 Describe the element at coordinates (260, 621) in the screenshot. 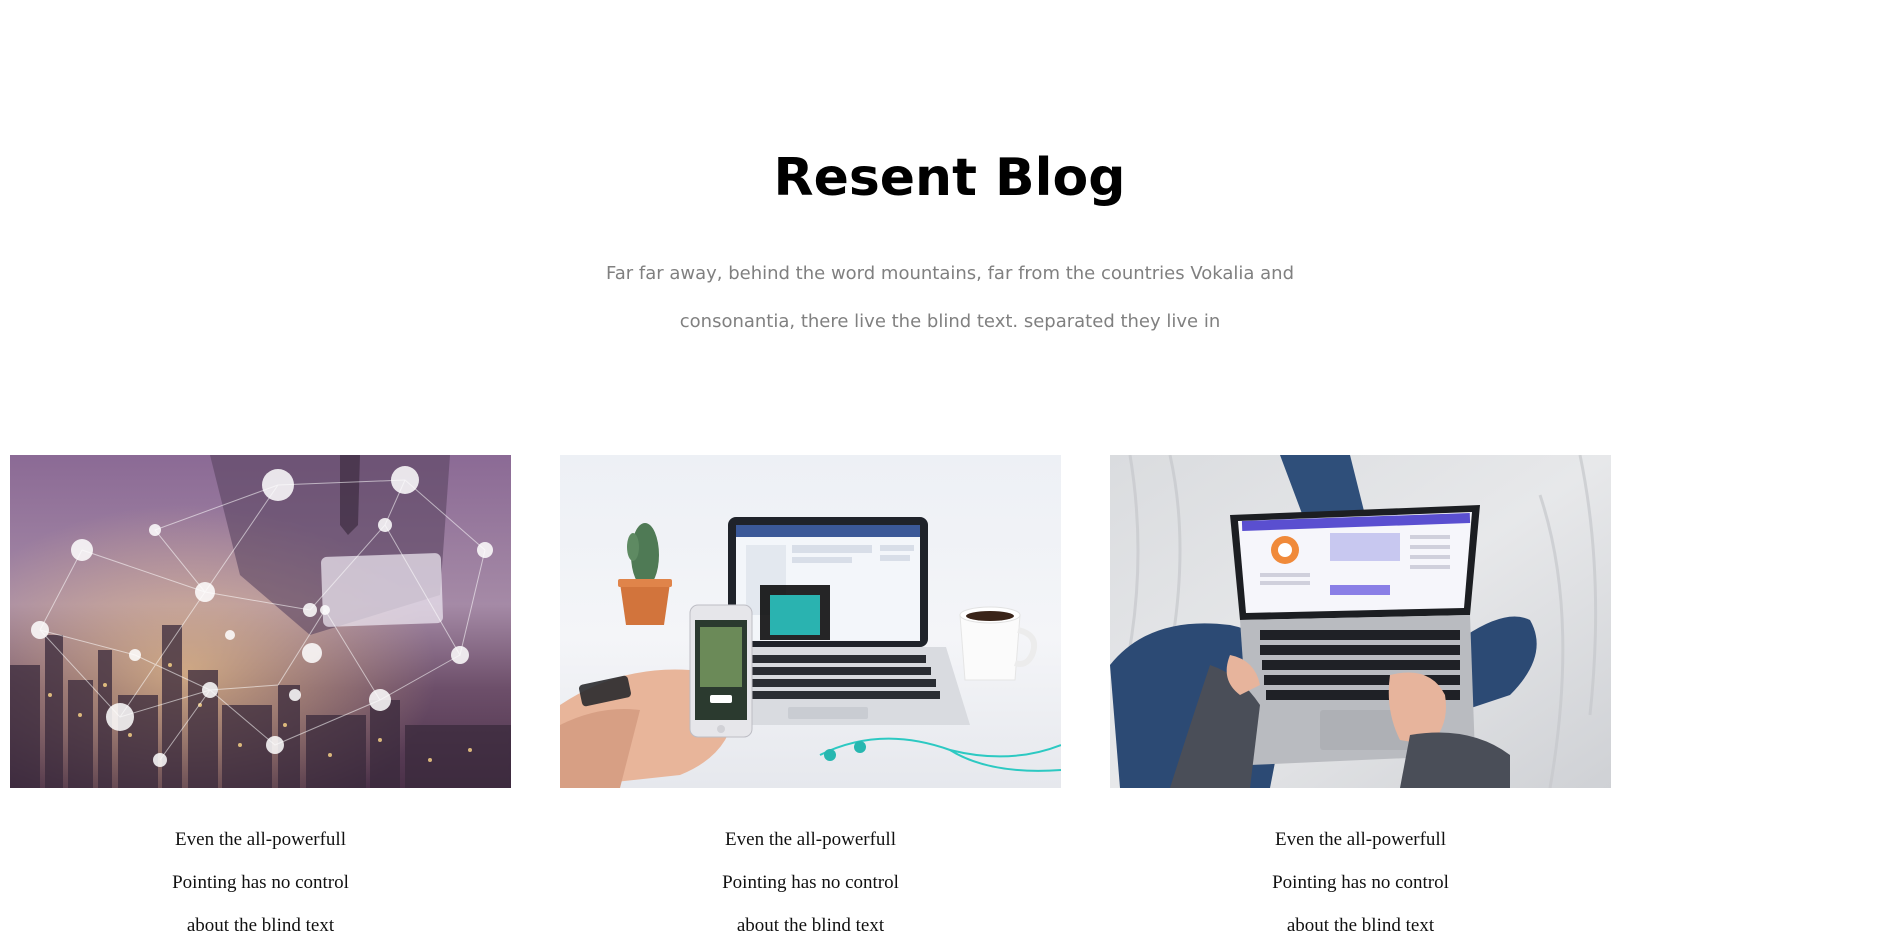

I see `blog-image-network-city` at that location.